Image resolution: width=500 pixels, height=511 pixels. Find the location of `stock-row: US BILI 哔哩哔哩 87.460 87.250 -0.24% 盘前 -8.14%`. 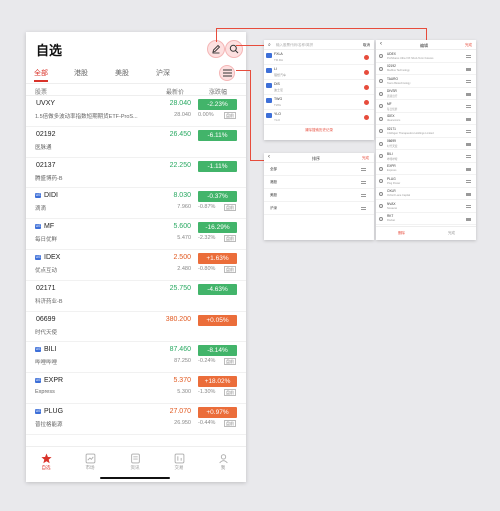

stock-row: US BILI 哔哩哔哩 87.460 87.250 -0.24% 盘前 -8.14% is located at coordinates (136, 358).